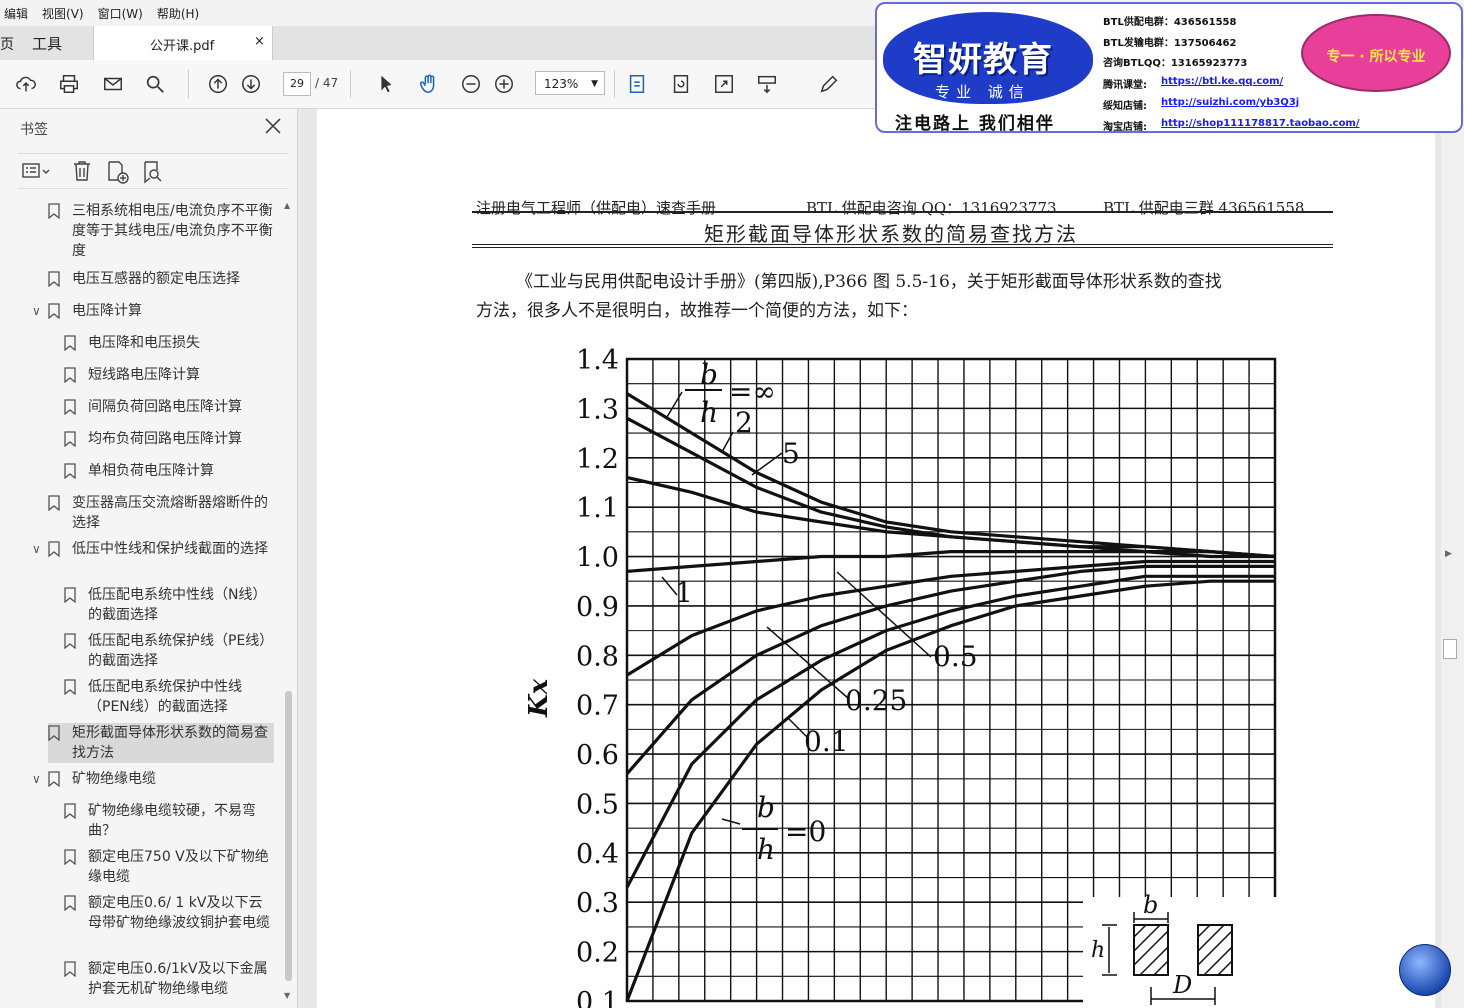  I want to click on fit-page-icon, so click(637, 84).